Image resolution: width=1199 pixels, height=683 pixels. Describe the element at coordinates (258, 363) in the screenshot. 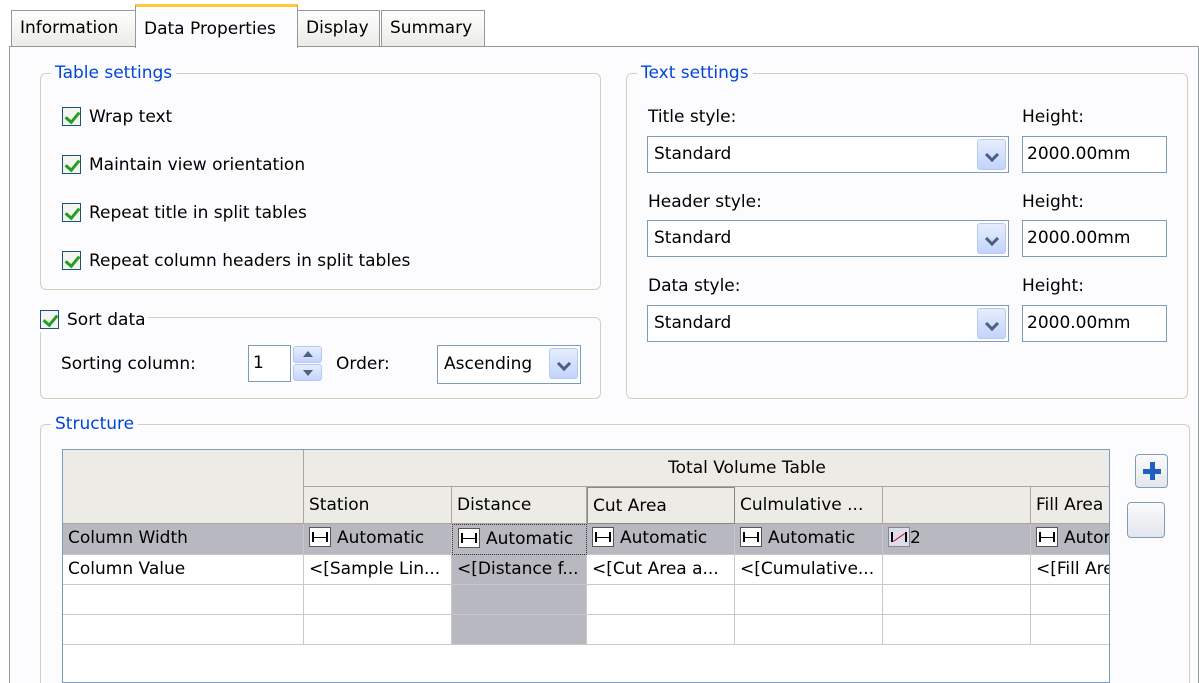

I see `sorting-column-value: 1` at that location.